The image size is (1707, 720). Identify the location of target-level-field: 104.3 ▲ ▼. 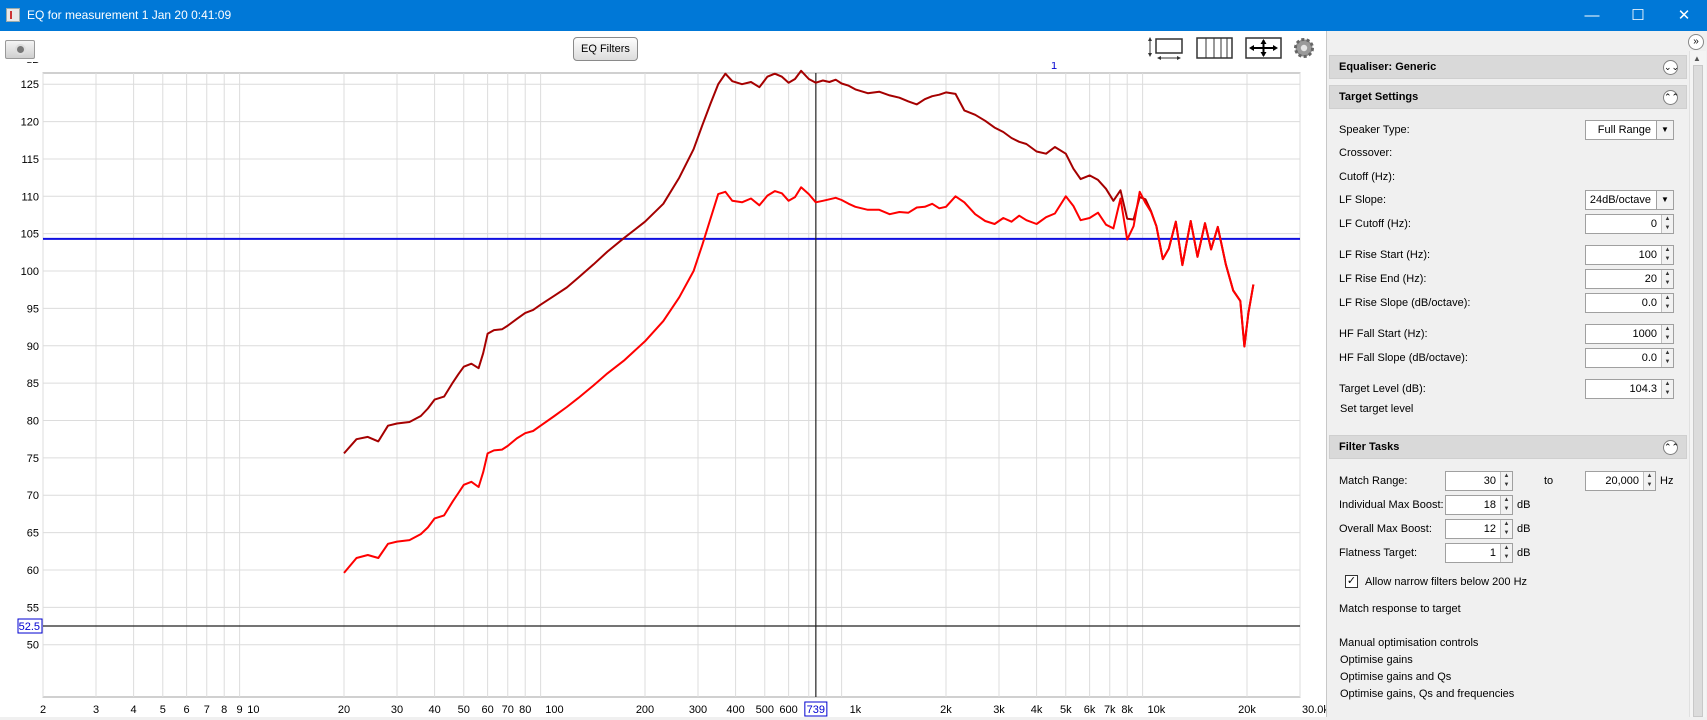
(1629, 389).